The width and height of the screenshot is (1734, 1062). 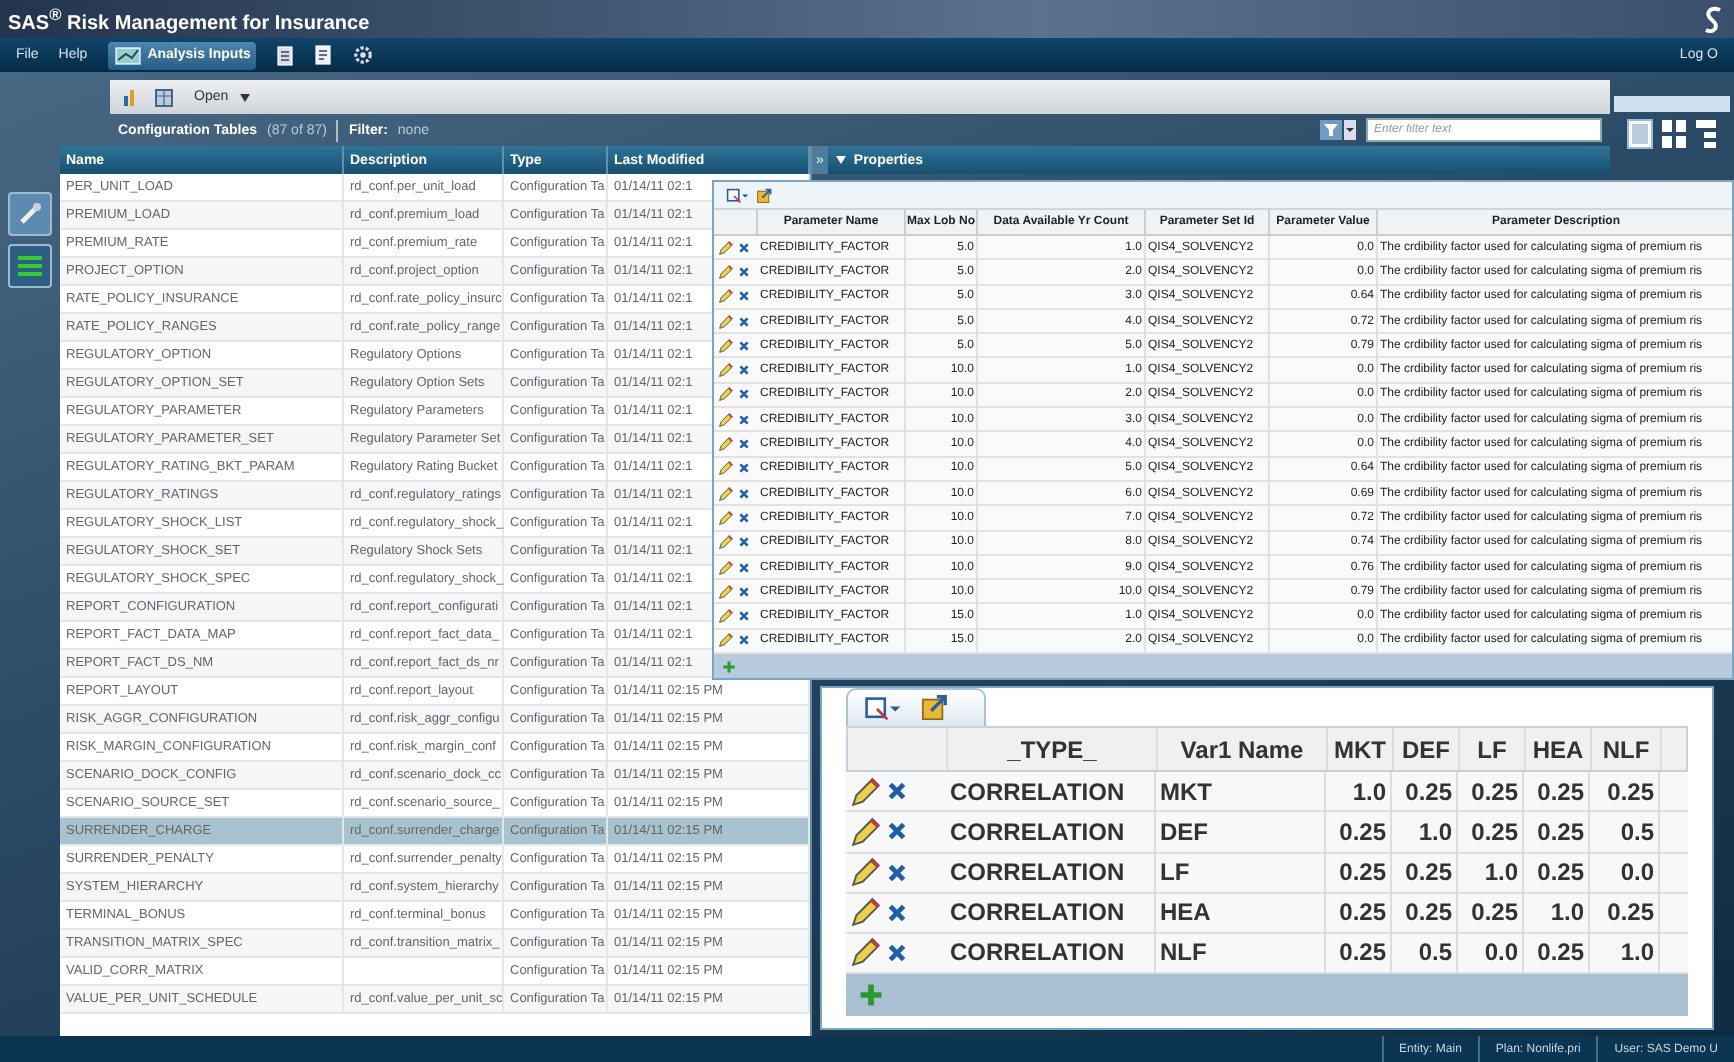 What do you see at coordinates (1627, 749) in the screenshot?
I see `column-header: NLF` at bounding box center [1627, 749].